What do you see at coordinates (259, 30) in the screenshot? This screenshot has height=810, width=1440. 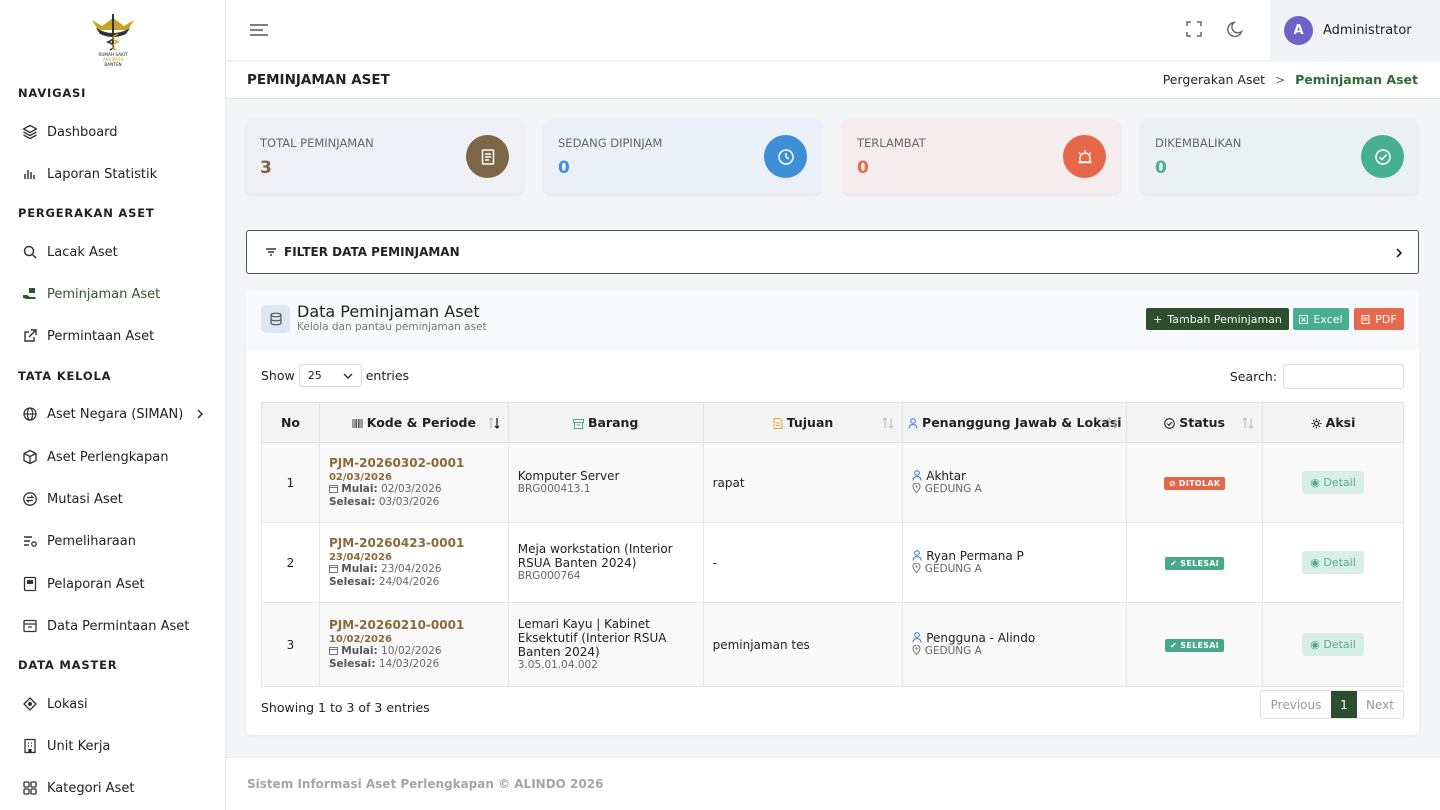 I see `menu-icon` at bounding box center [259, 30].